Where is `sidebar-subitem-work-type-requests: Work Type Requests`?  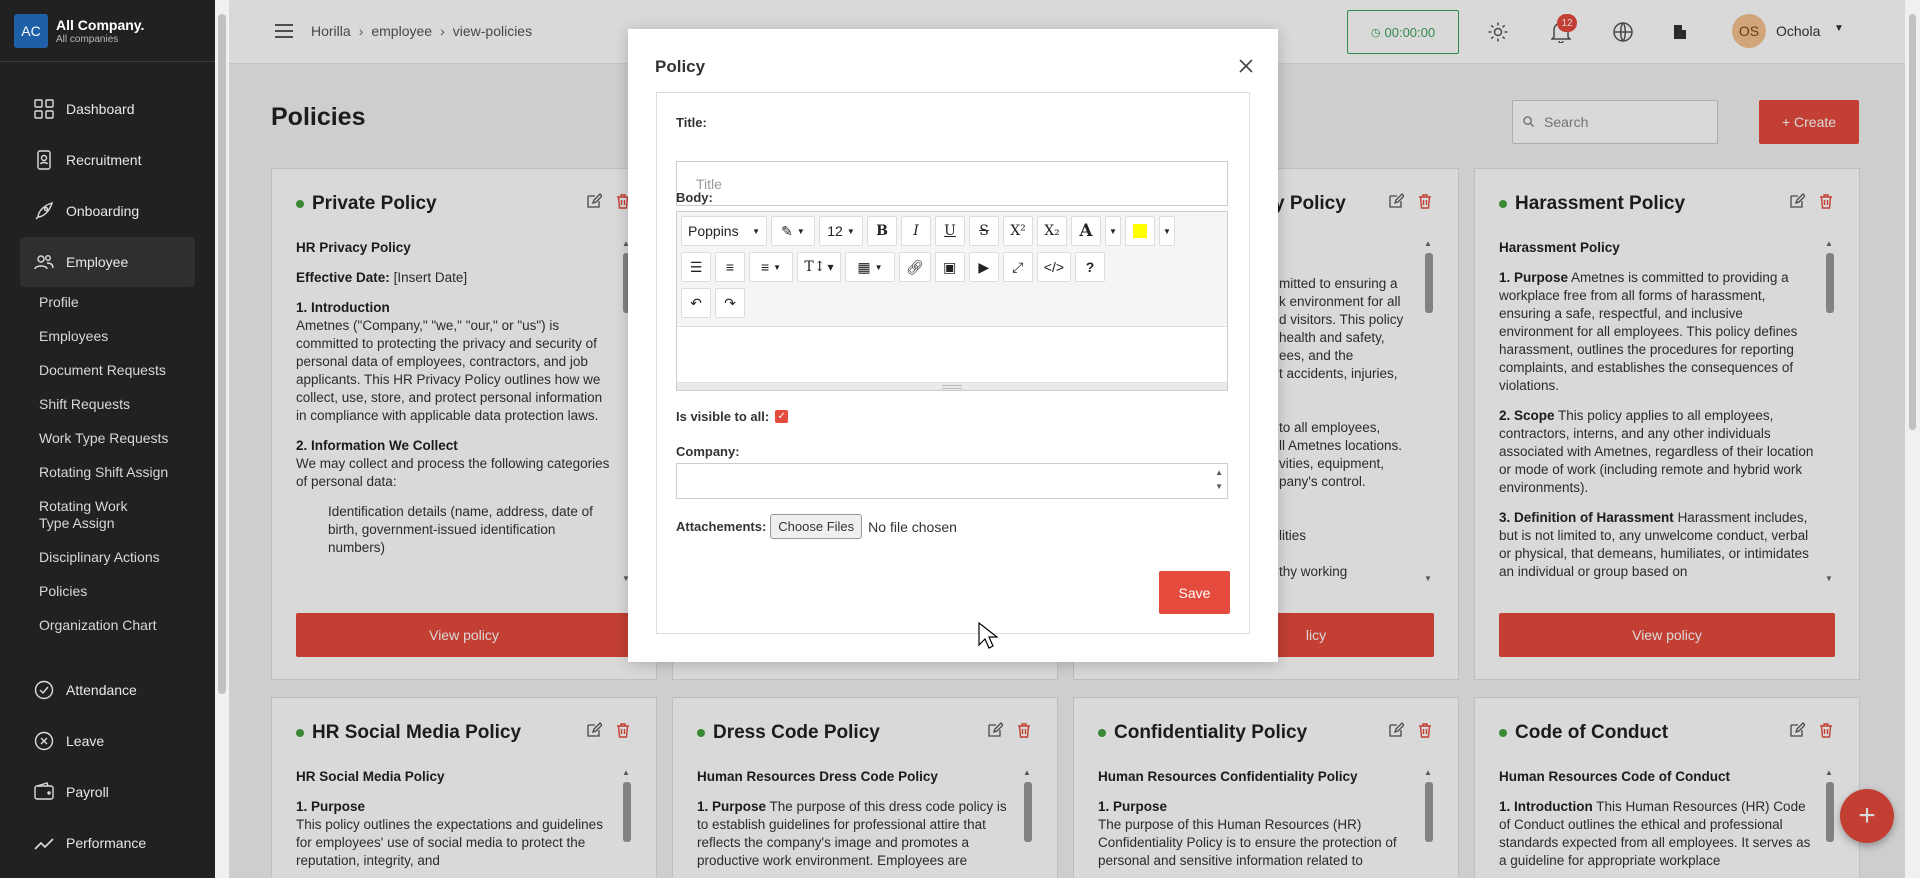
sidebar-subitem-work-type-requests: Work Type Requests is located at coordinates (100, 438).